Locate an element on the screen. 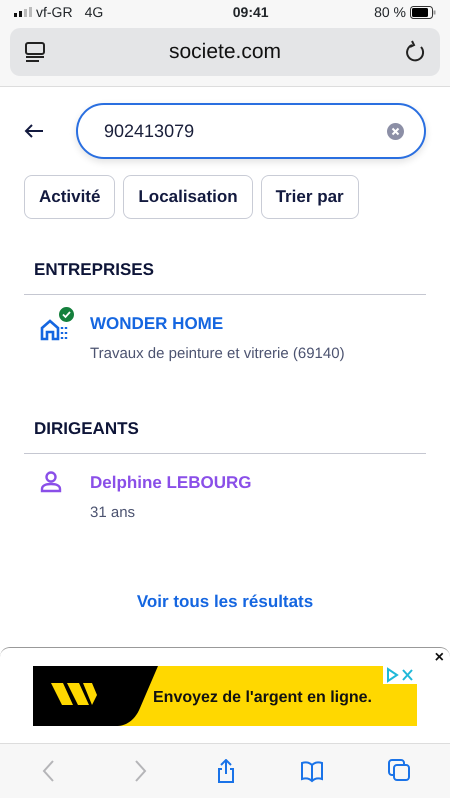 The height and width of the screenshot is (800, 450). battery-percent: 80 % is located at coordinates (390, 12).